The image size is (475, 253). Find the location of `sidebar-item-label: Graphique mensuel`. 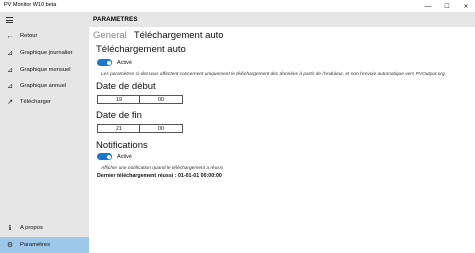

sidebar-item-label: Graphique mensuel is located at coordinates (45, 70).